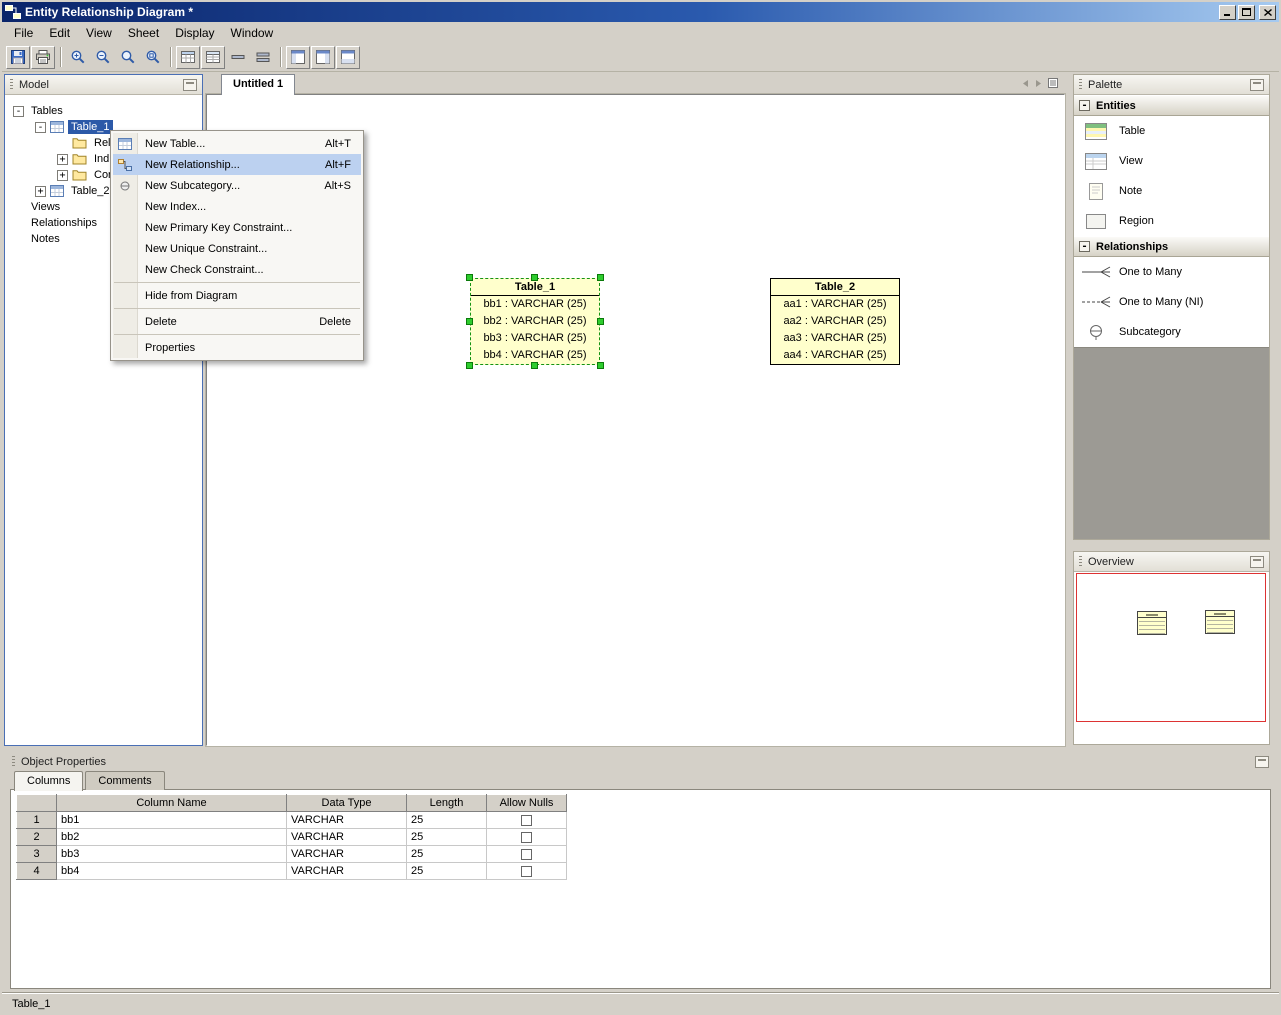  I want to click on overview-viewport, so click(1171, 647).